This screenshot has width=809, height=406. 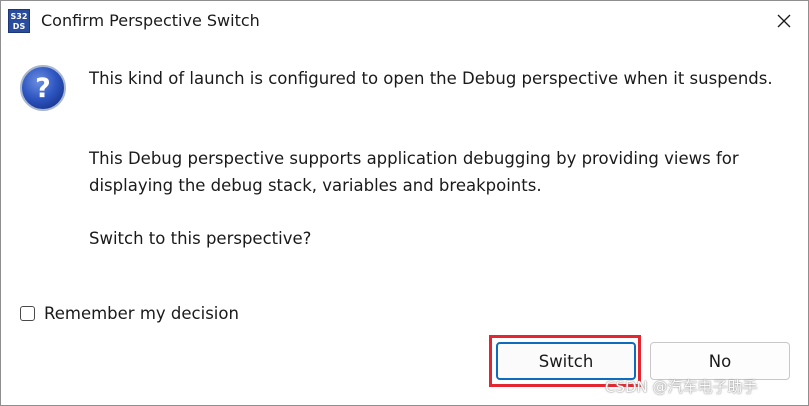 What do you see at coordinates (19, 16) in the screenshot?
I see `app-icon-line-1: S32` at bounding box center [19, 16].